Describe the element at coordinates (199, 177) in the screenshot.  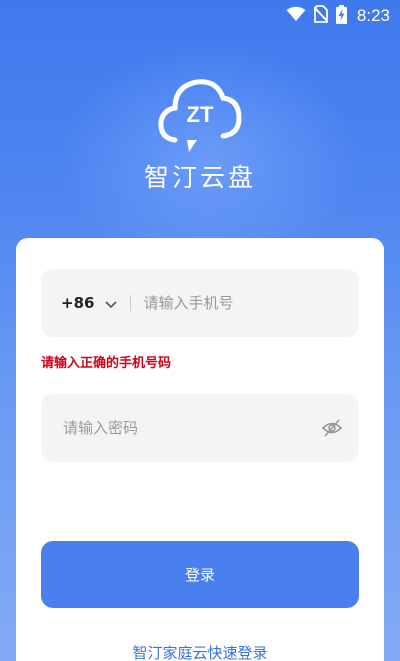
I see `app-name: 智汀云盘` at that location.